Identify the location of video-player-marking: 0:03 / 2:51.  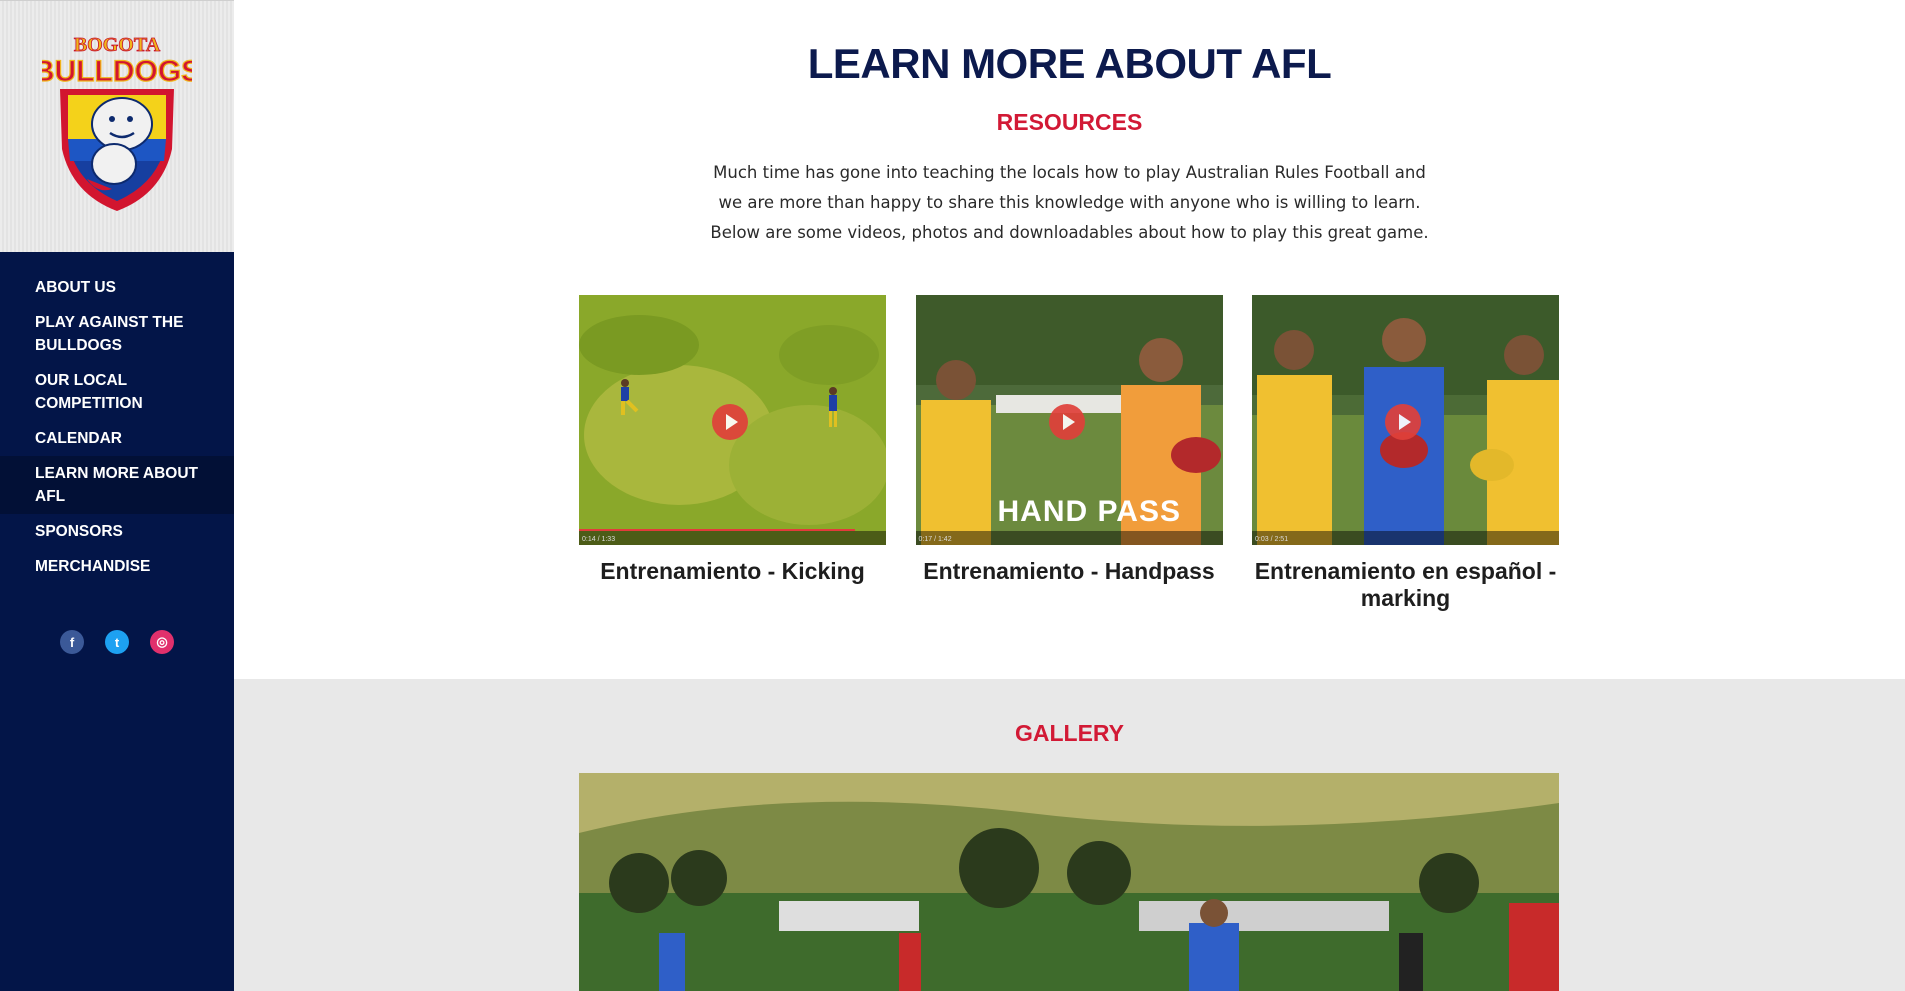
(1405, 420).